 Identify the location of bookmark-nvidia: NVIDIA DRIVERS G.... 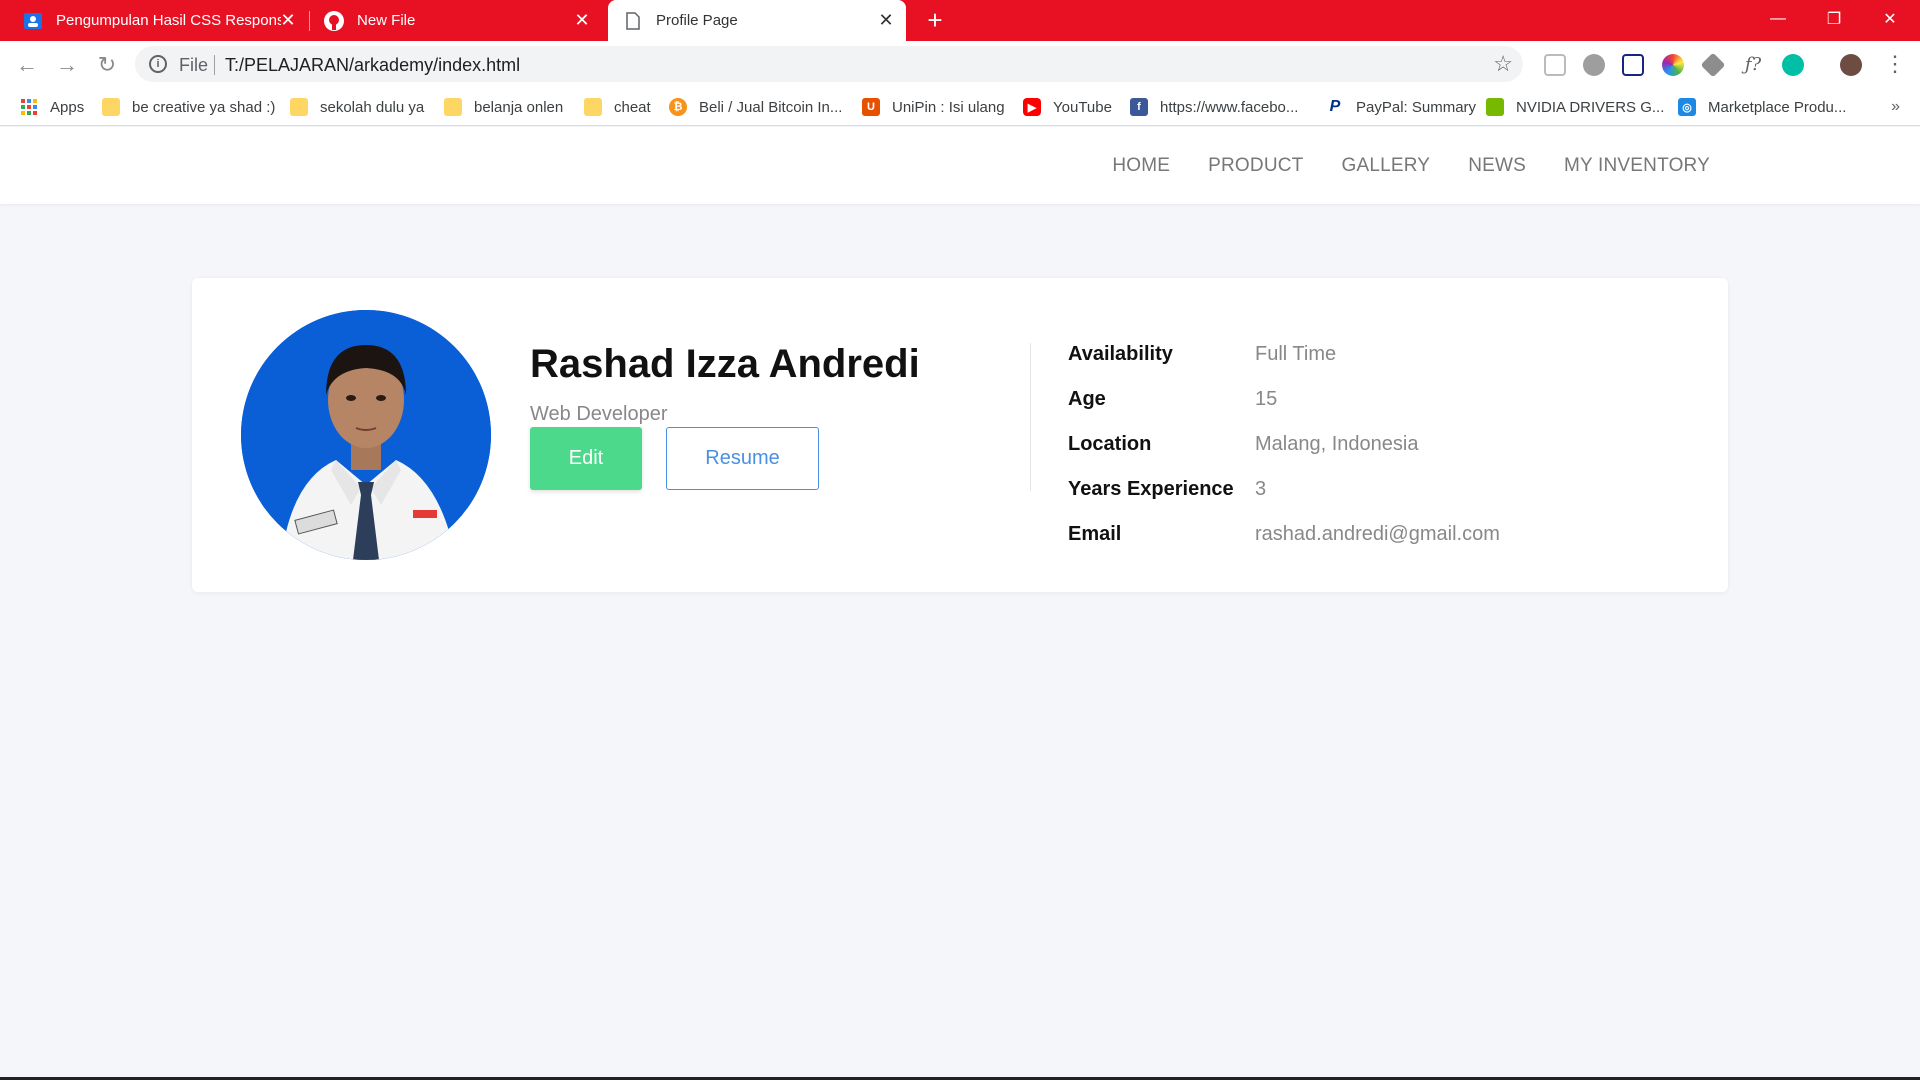
(1575, 107).